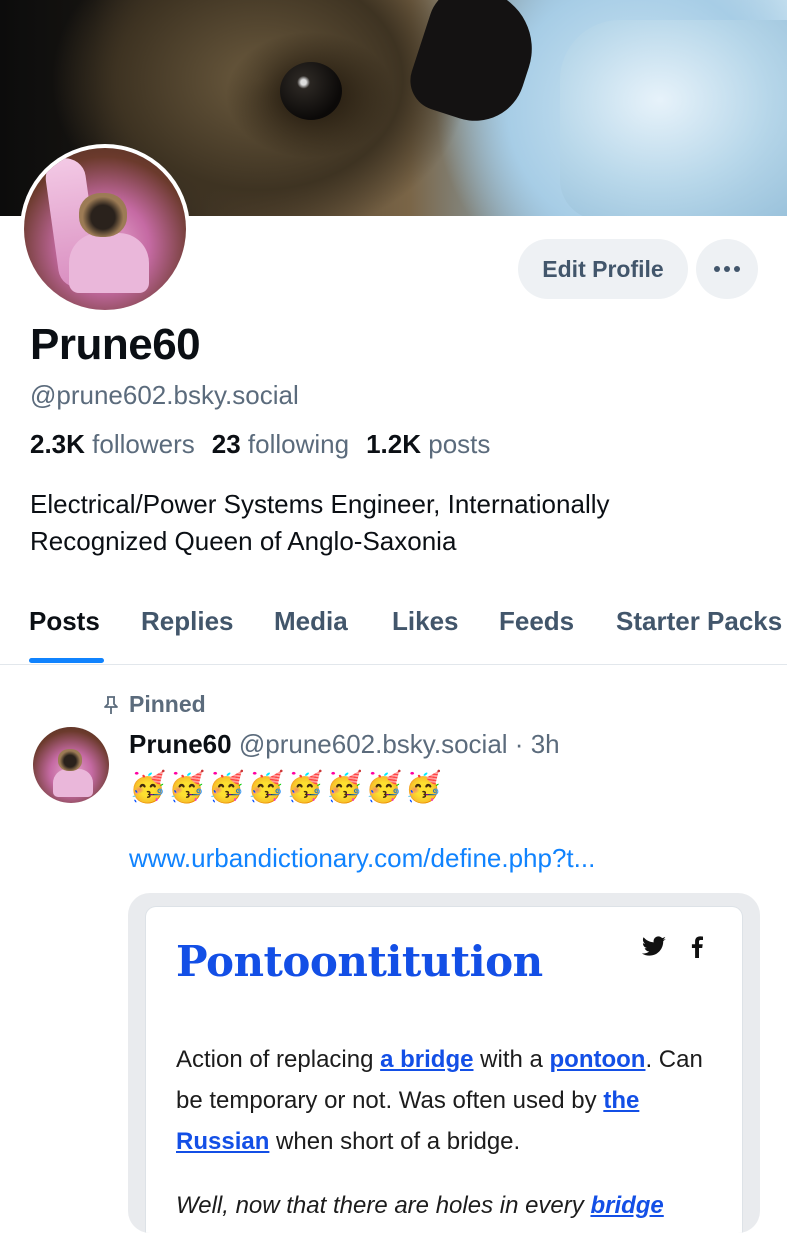 Image resolution: width=787 pixels, height=1233 pixels. Describe the element at coordinates (673, 118) in the screenshot. I see `banner-fabric` at that location.